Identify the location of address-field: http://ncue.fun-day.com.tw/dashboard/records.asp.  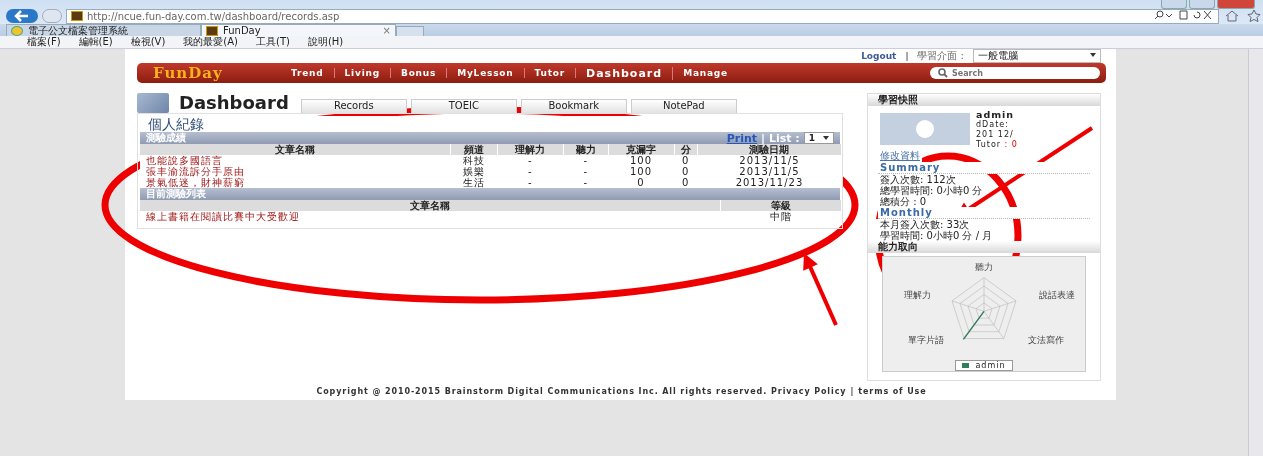
(642, 16).